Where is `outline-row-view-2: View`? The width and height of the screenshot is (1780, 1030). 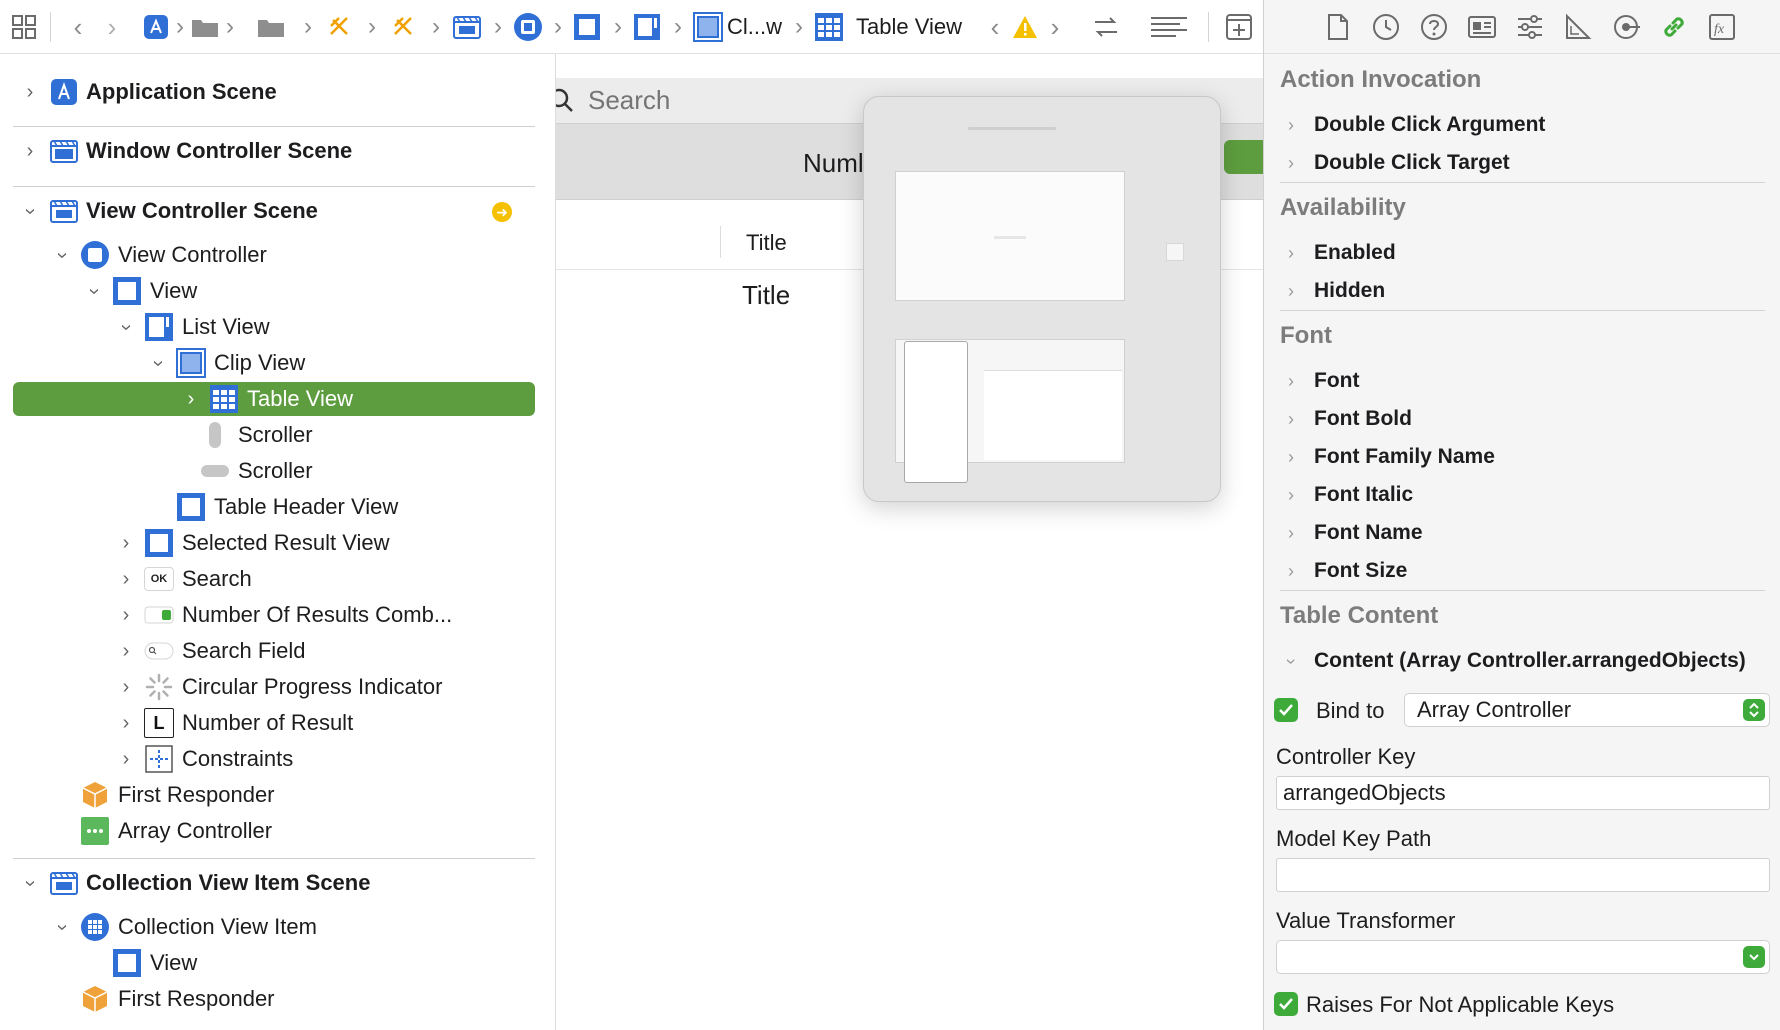
outline-row-view-2: View is located at coordinates (319, 963).